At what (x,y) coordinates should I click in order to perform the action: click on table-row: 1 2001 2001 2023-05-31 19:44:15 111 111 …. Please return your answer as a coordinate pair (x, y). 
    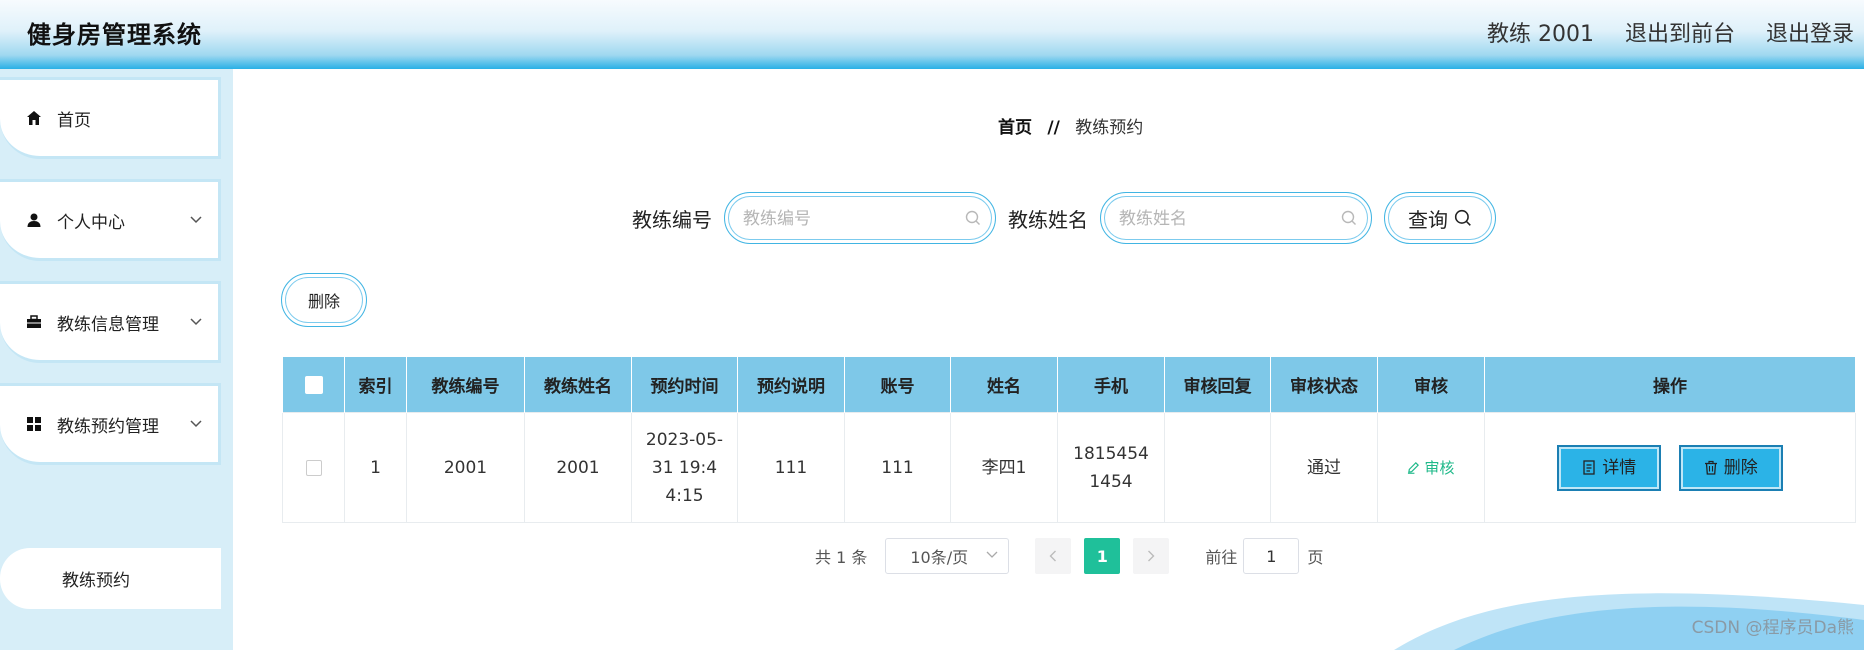
    Looking at the image, I should click on (1069, 467).